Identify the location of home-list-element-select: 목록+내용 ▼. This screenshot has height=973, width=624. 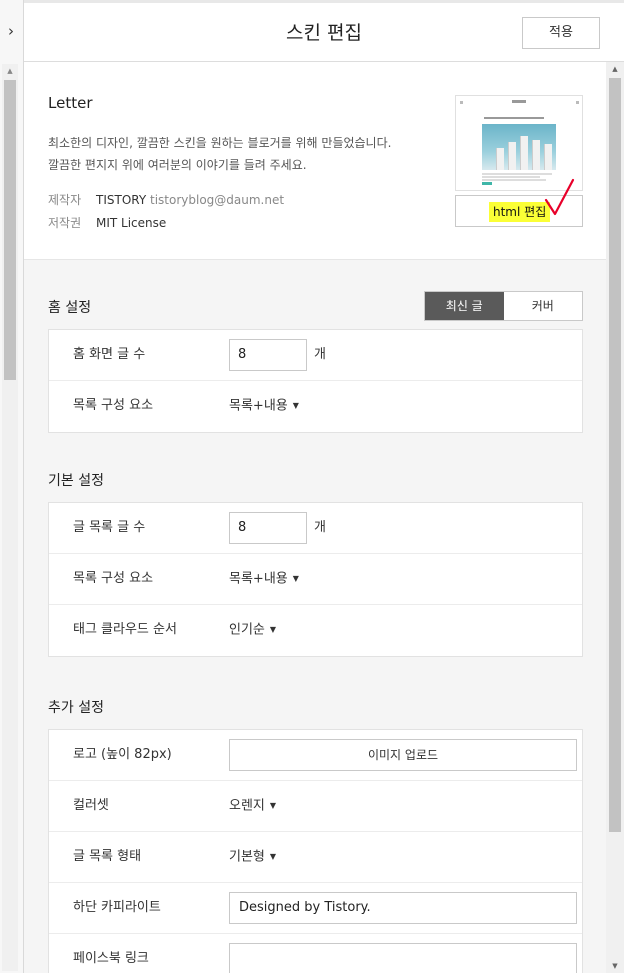
(264, 406).